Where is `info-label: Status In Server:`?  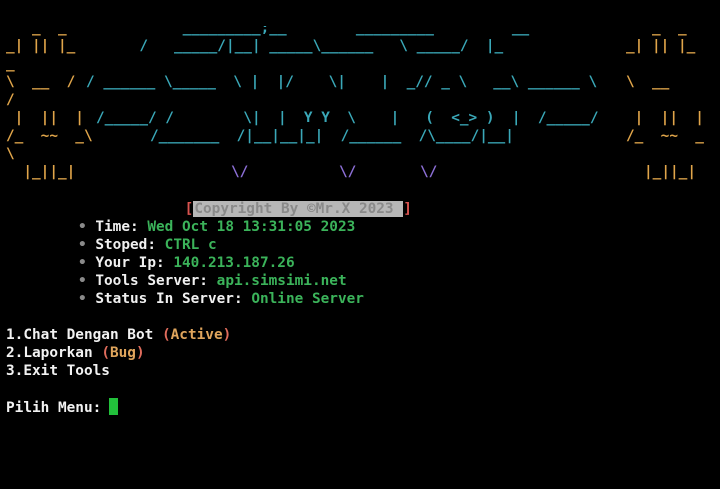
info-label: Status In Server: is located at coordinates (169, 299).